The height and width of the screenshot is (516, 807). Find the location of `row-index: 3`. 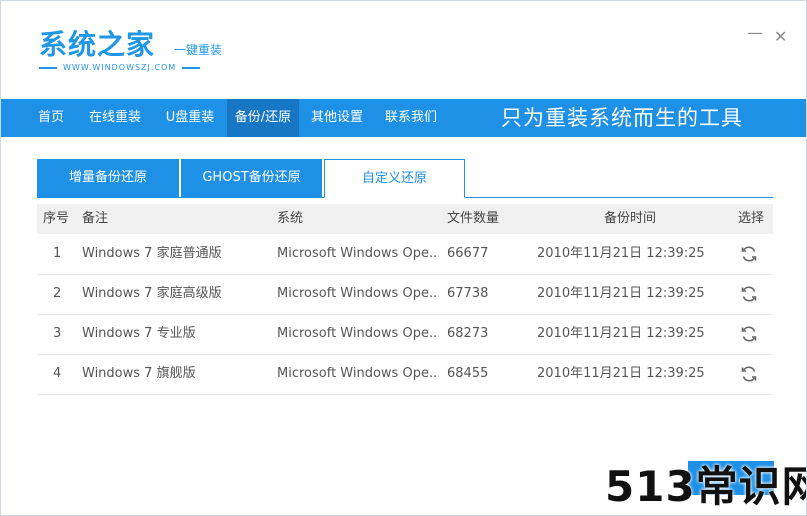

row-index: 3 is located at coordinates (57, 333).